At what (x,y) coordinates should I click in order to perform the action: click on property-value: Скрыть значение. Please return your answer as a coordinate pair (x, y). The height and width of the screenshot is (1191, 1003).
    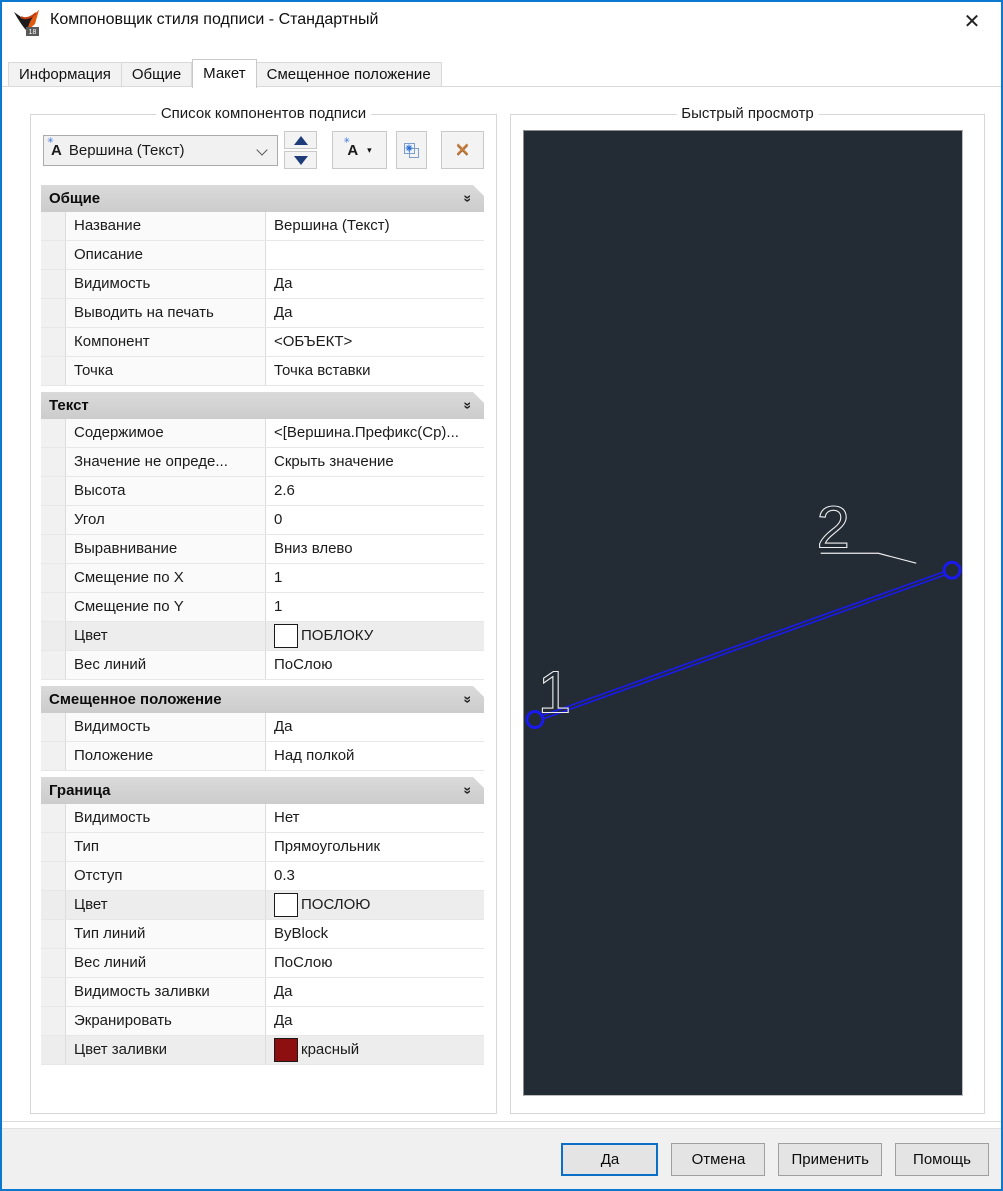
    Looking at the image, I should click on (375, 462).